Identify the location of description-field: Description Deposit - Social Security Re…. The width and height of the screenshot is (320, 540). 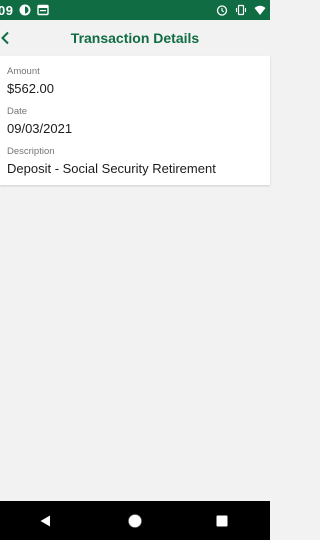
(111, 161).